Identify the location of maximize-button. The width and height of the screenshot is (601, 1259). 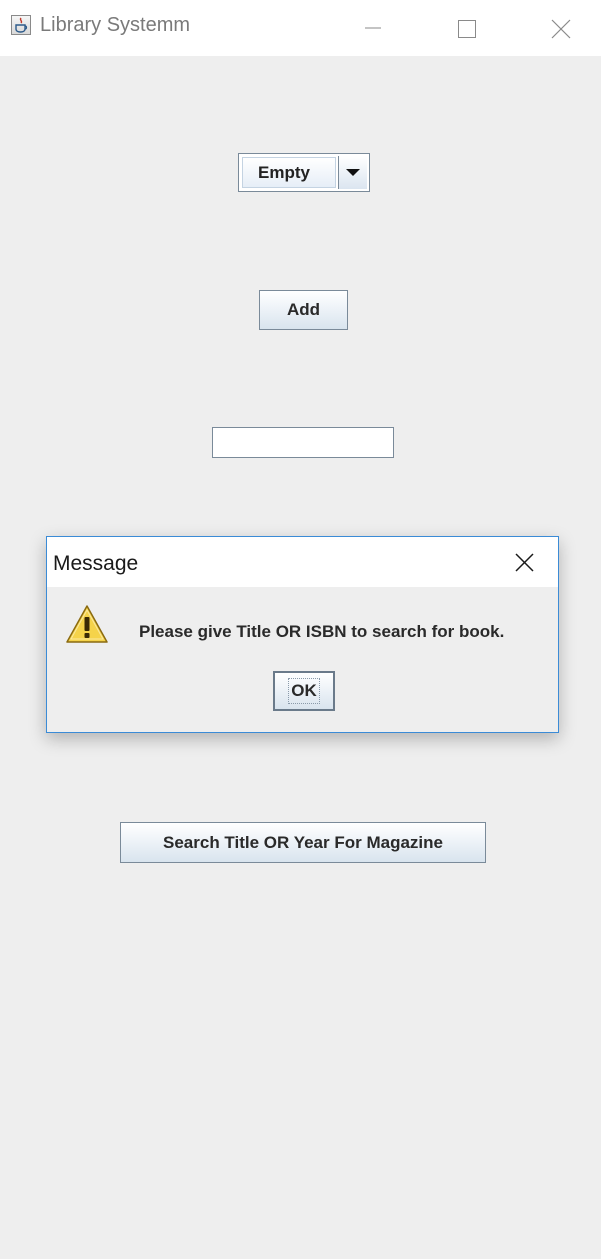
(467, 28).